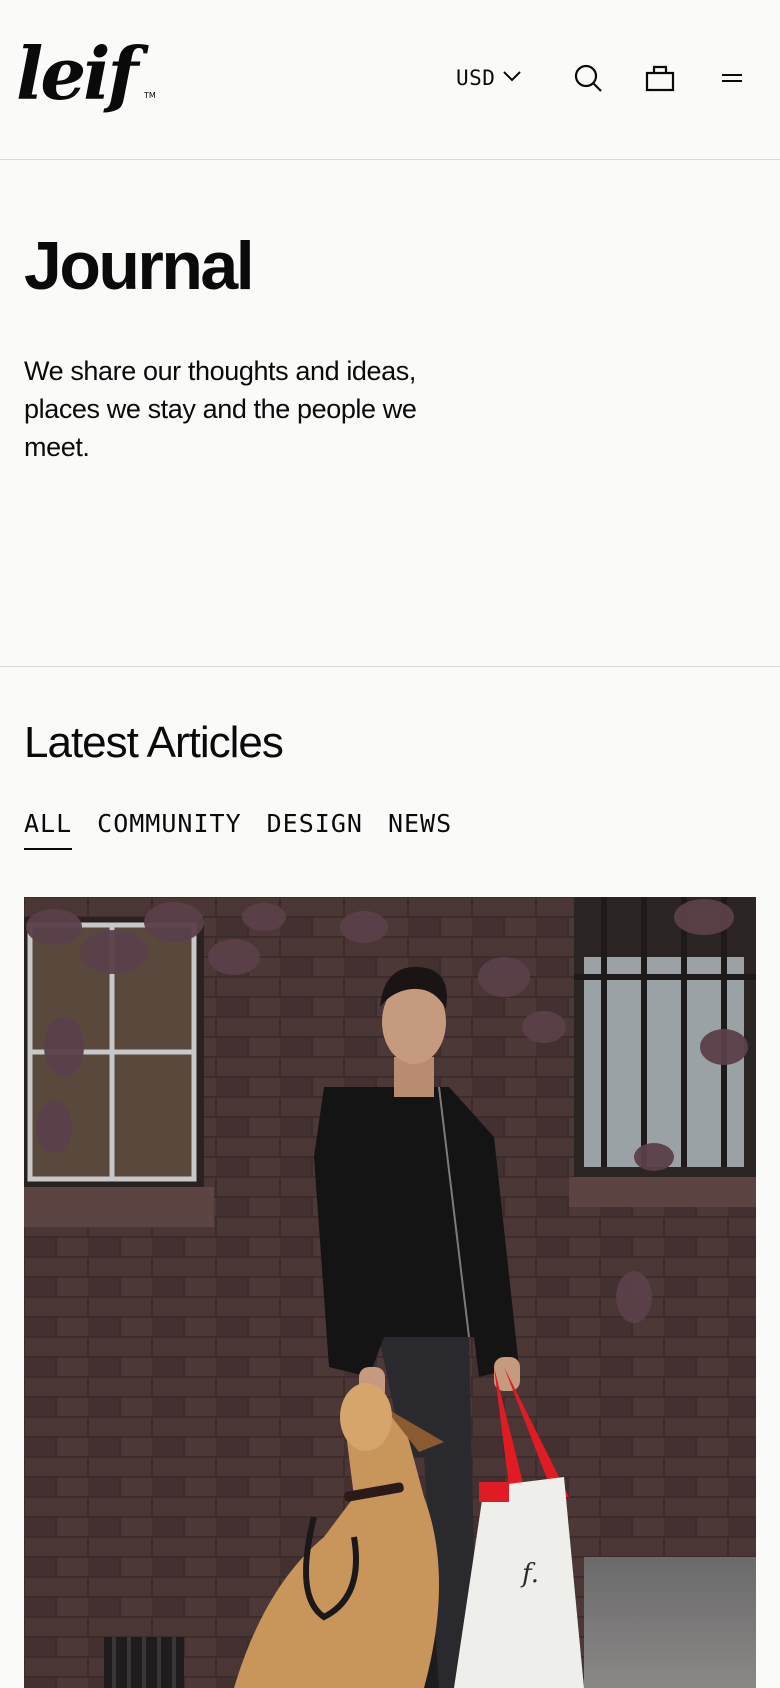 Image resolution: width=780 pixels, height=1688 pixels. Describe the element at coordinates (476, 78) in the screenshot. I see `currency-label: USD` at that location.